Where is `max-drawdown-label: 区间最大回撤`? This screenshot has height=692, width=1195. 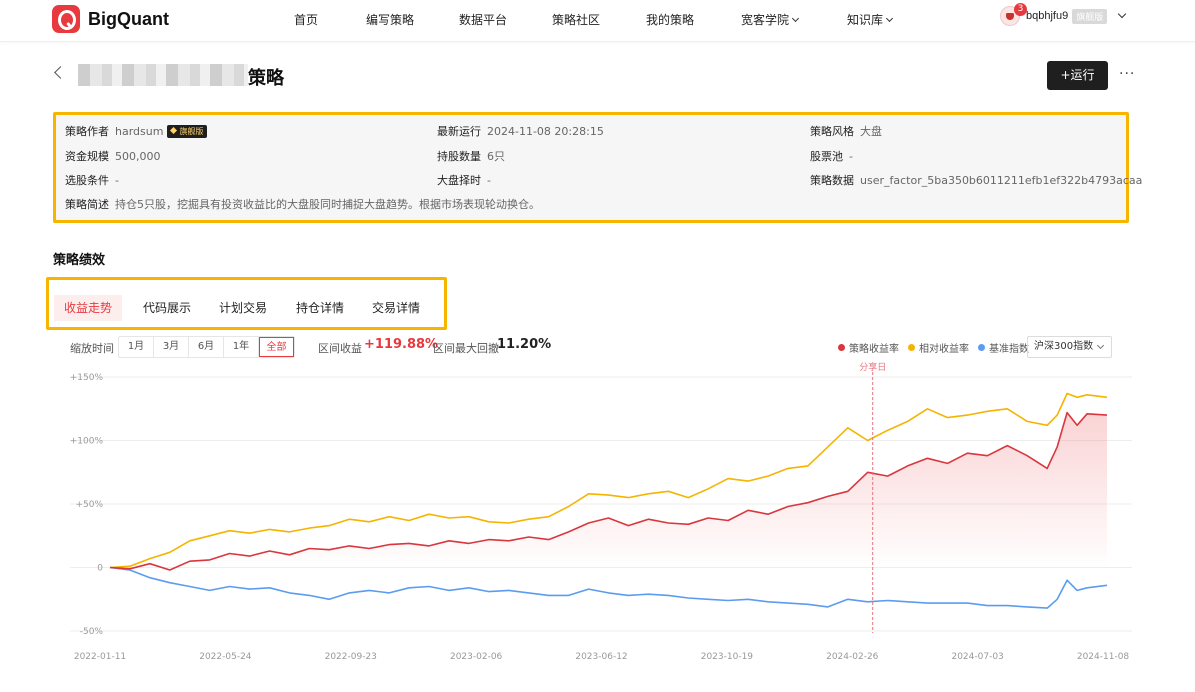 max-drawdown-label: 区间最大回撤 is located at coordinates (466, 348).